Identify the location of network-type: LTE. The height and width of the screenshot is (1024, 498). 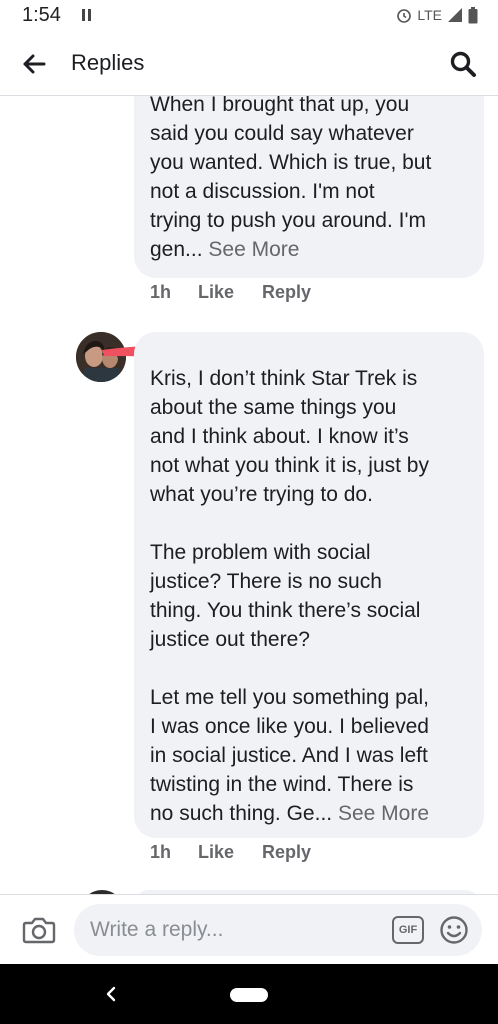
(429, 15).